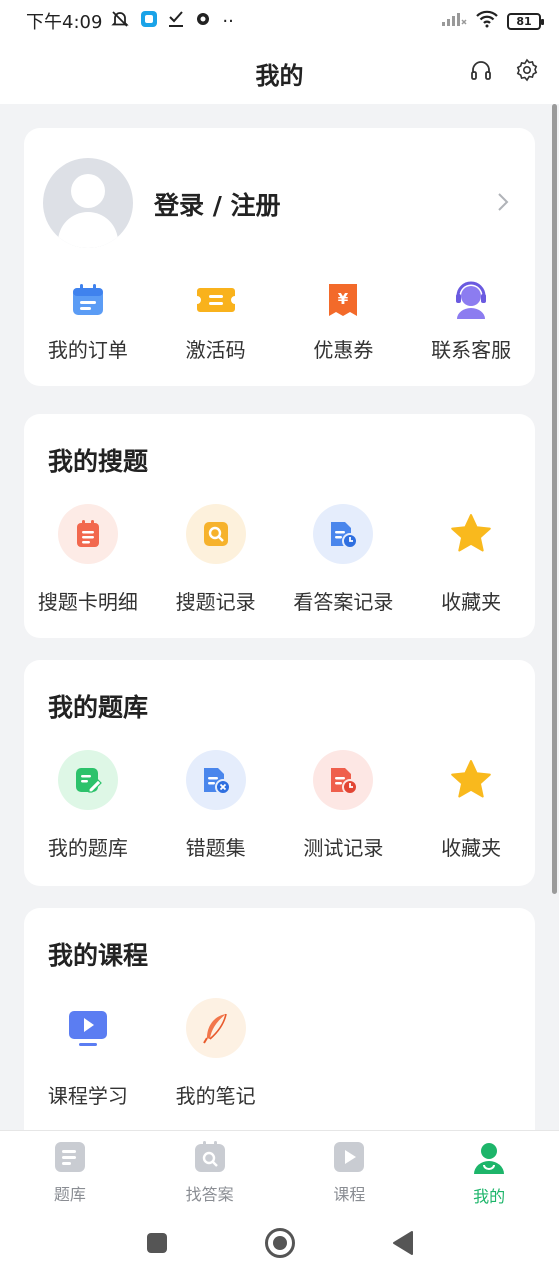 This screenshot has height=1280, width=559. I want to click on tab-label: 我的, so click(489, 1196).